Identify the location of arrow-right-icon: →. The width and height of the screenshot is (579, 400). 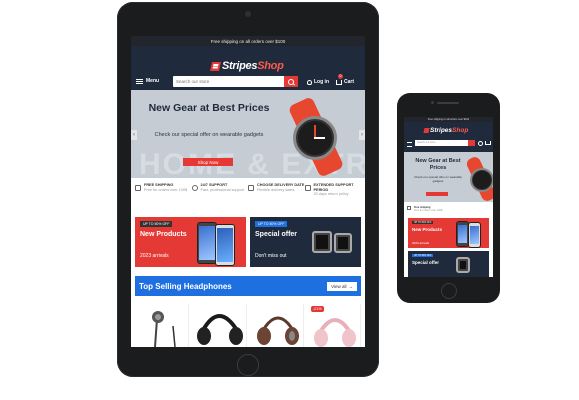
(351, 286).